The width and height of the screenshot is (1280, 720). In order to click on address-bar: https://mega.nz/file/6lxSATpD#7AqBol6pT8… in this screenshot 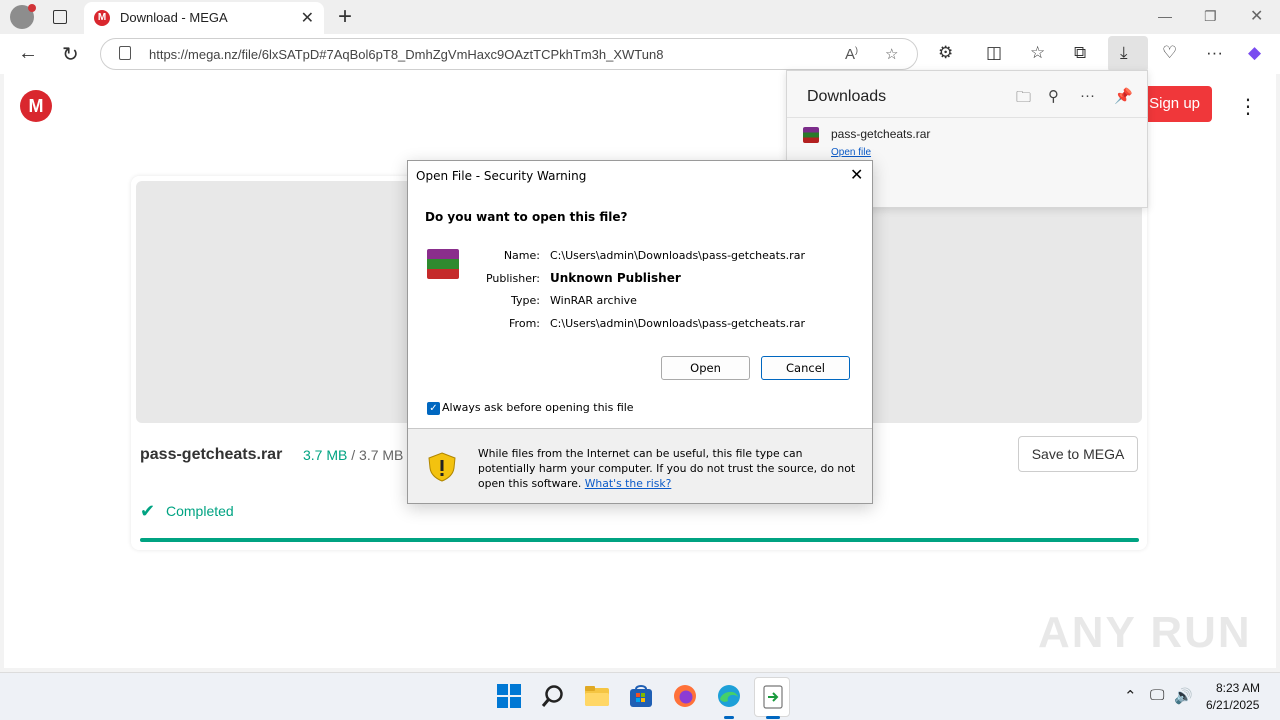, I will do `click(509, 54)`.